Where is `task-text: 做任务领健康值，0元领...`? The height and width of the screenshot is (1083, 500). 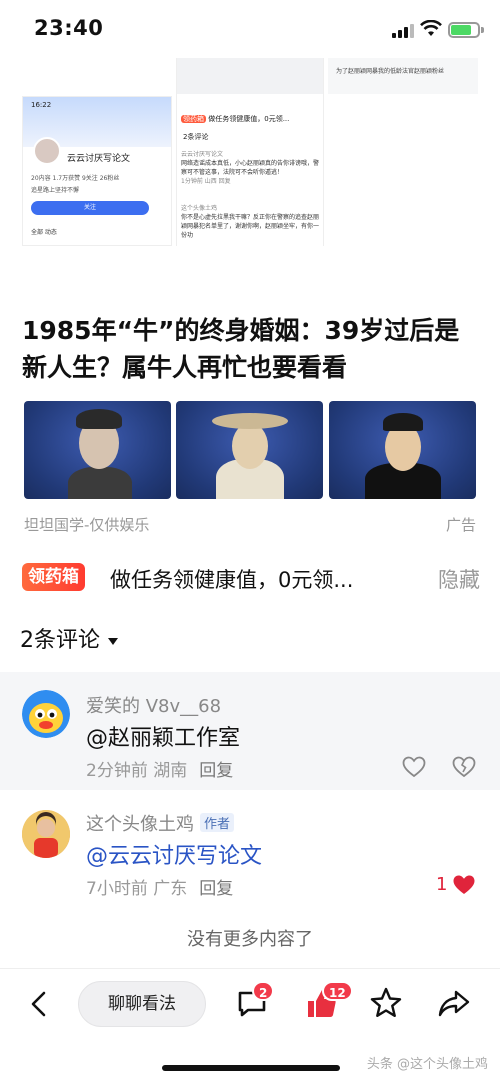
task-text: 做任务领健康值，0元领... is located at coordinates (231, 579).